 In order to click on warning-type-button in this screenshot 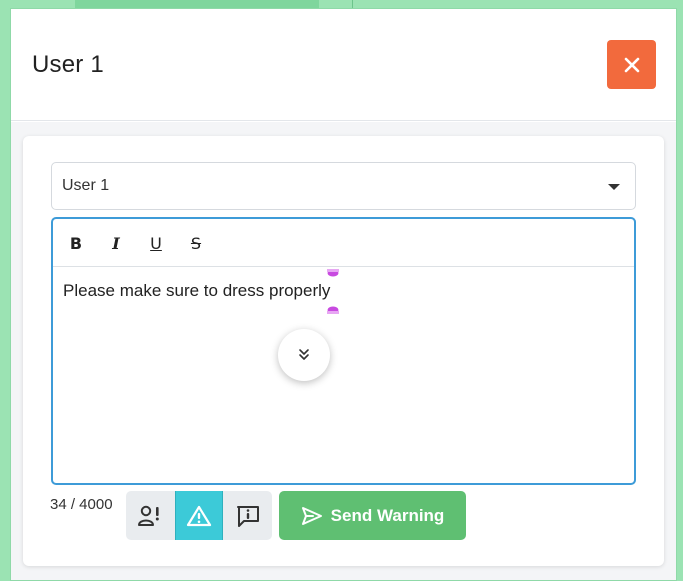, I will do `click(199, 515)`.